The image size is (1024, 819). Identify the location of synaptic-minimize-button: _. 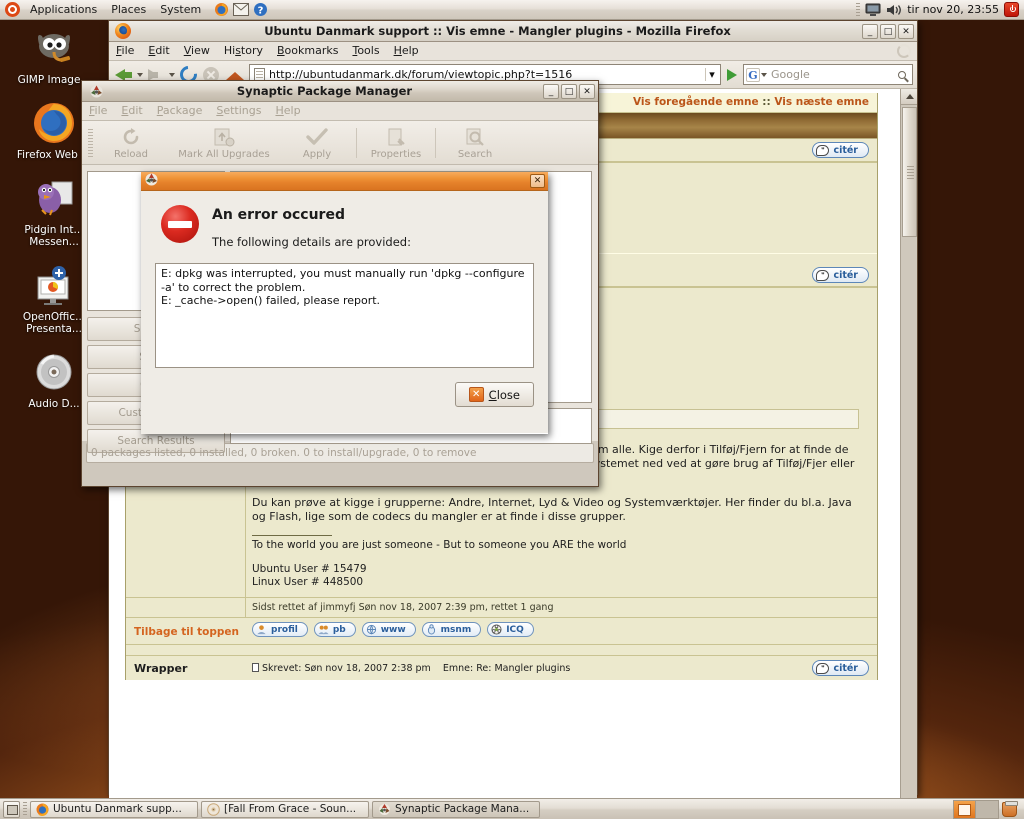
(551, 91).